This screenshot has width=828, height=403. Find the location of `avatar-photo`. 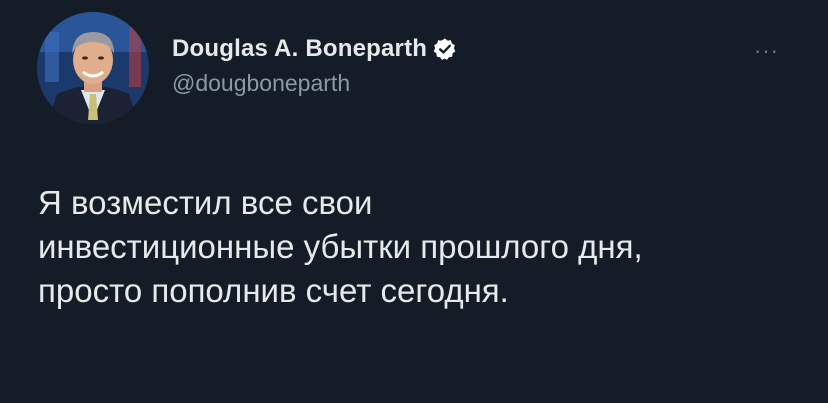

avatar-photo is located at coordinates (93, 68).